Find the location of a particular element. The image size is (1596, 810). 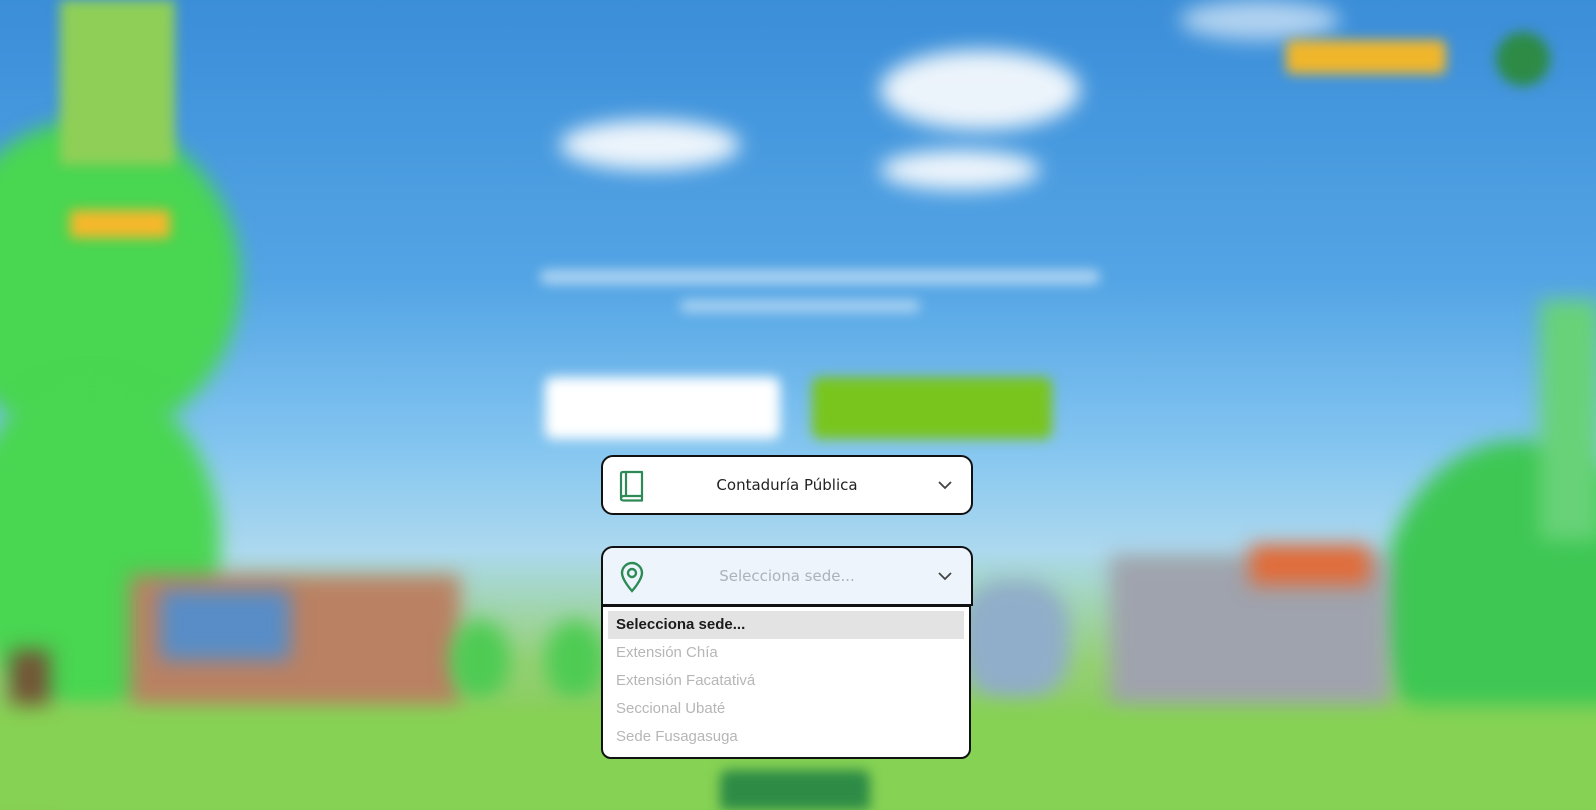

option-extension-chia: Extensión Chía is located at coordinates (786, 653).